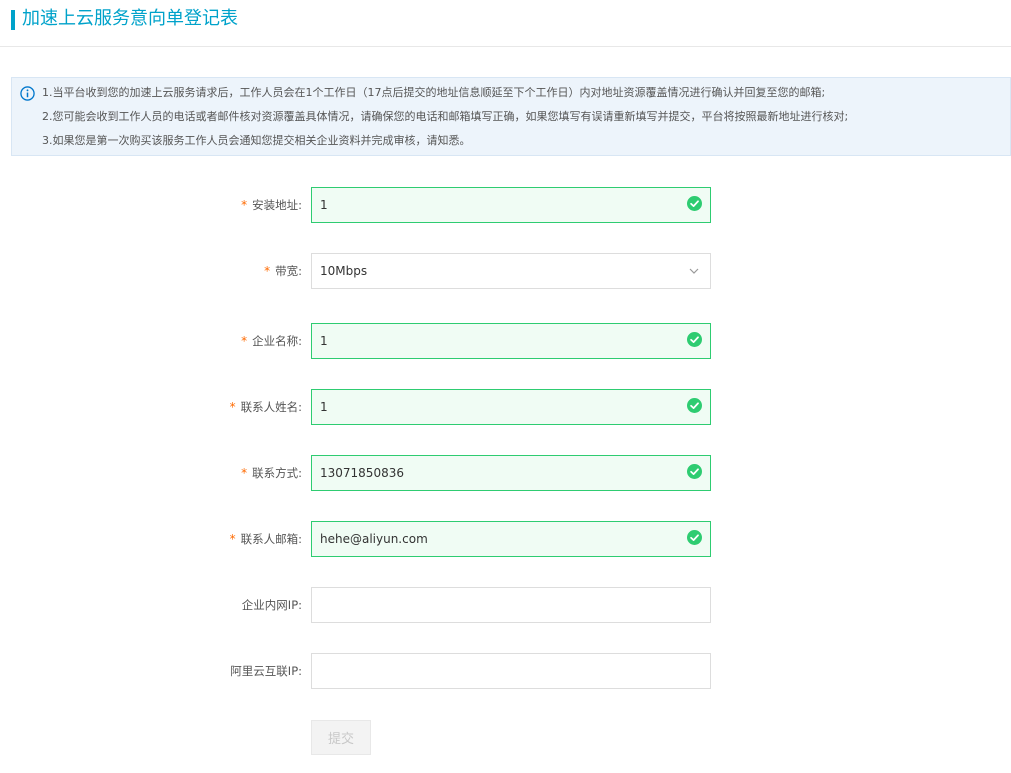 The height and width of the screenshot is (773, 1011). Describe the element at coordinates (256, 140) in the screenshot. I see `notice-line-3: 3.如果您是第一次购买该服务工作人员会通知您提交相关企业资料并完成审核，请知悉。` at that location.